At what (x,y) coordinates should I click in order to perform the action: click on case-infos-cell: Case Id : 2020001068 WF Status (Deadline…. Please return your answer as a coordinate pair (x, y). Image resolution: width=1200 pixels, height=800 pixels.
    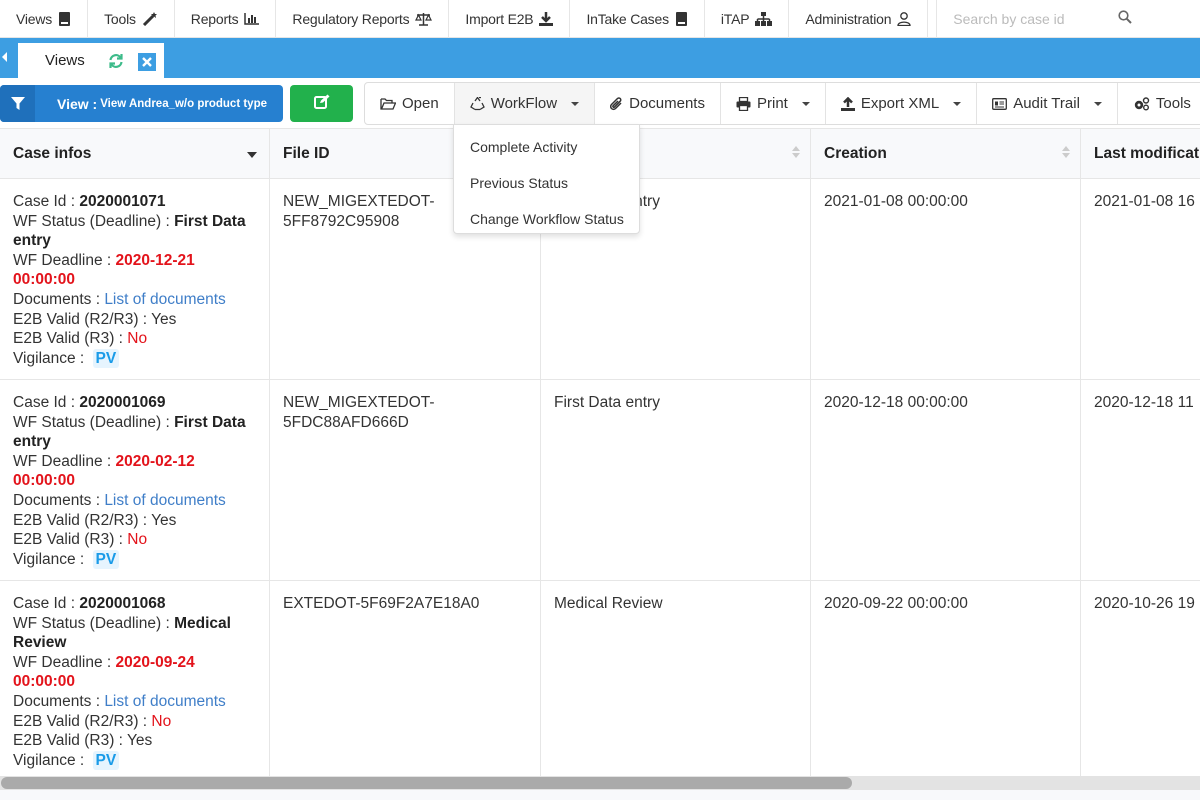
    Looking at the image, I should click on (135, 681).